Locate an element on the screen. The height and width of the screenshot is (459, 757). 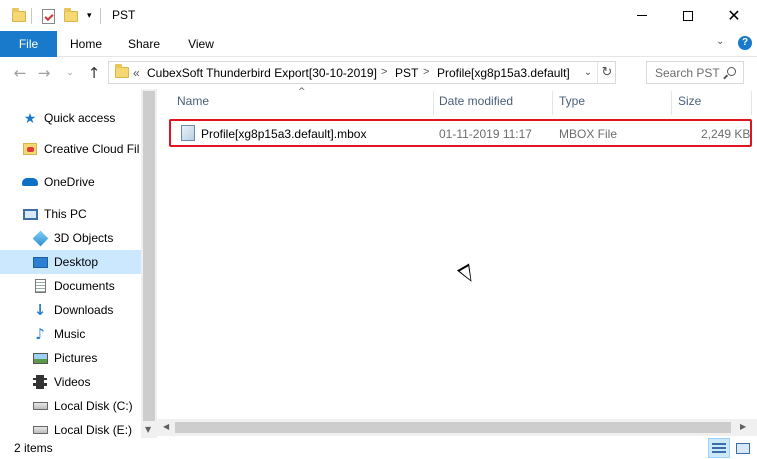
refresh-icon: ↻ is located at coordinates (607, 72).